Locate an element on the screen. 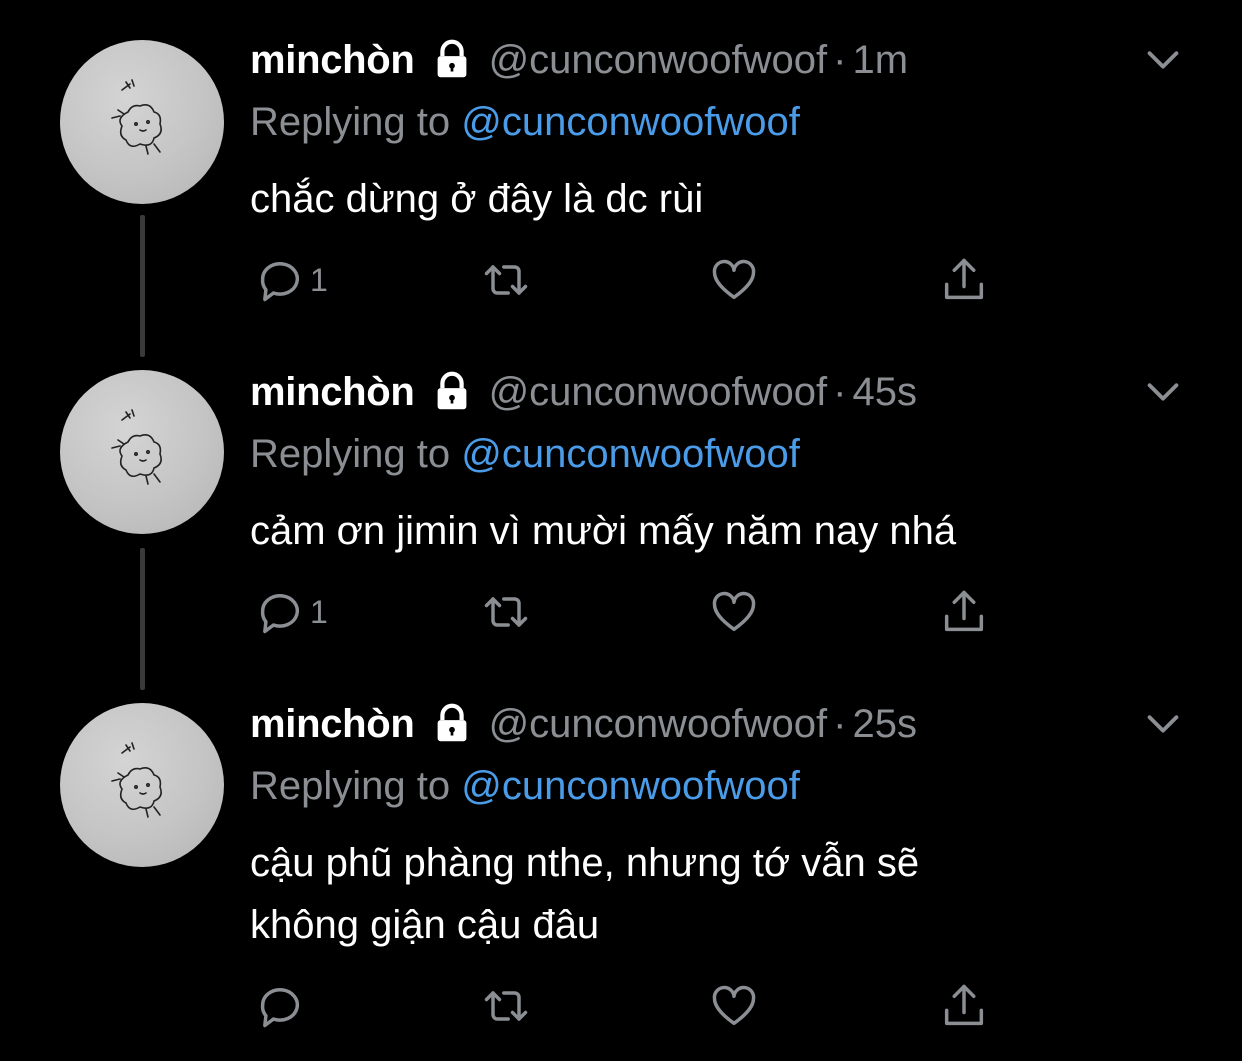 This screenshot has height=1061, width=1242. tweet-text: cảm ơn jimin vì mười mấy năm nay nhá is located at coordinates (700, 531).